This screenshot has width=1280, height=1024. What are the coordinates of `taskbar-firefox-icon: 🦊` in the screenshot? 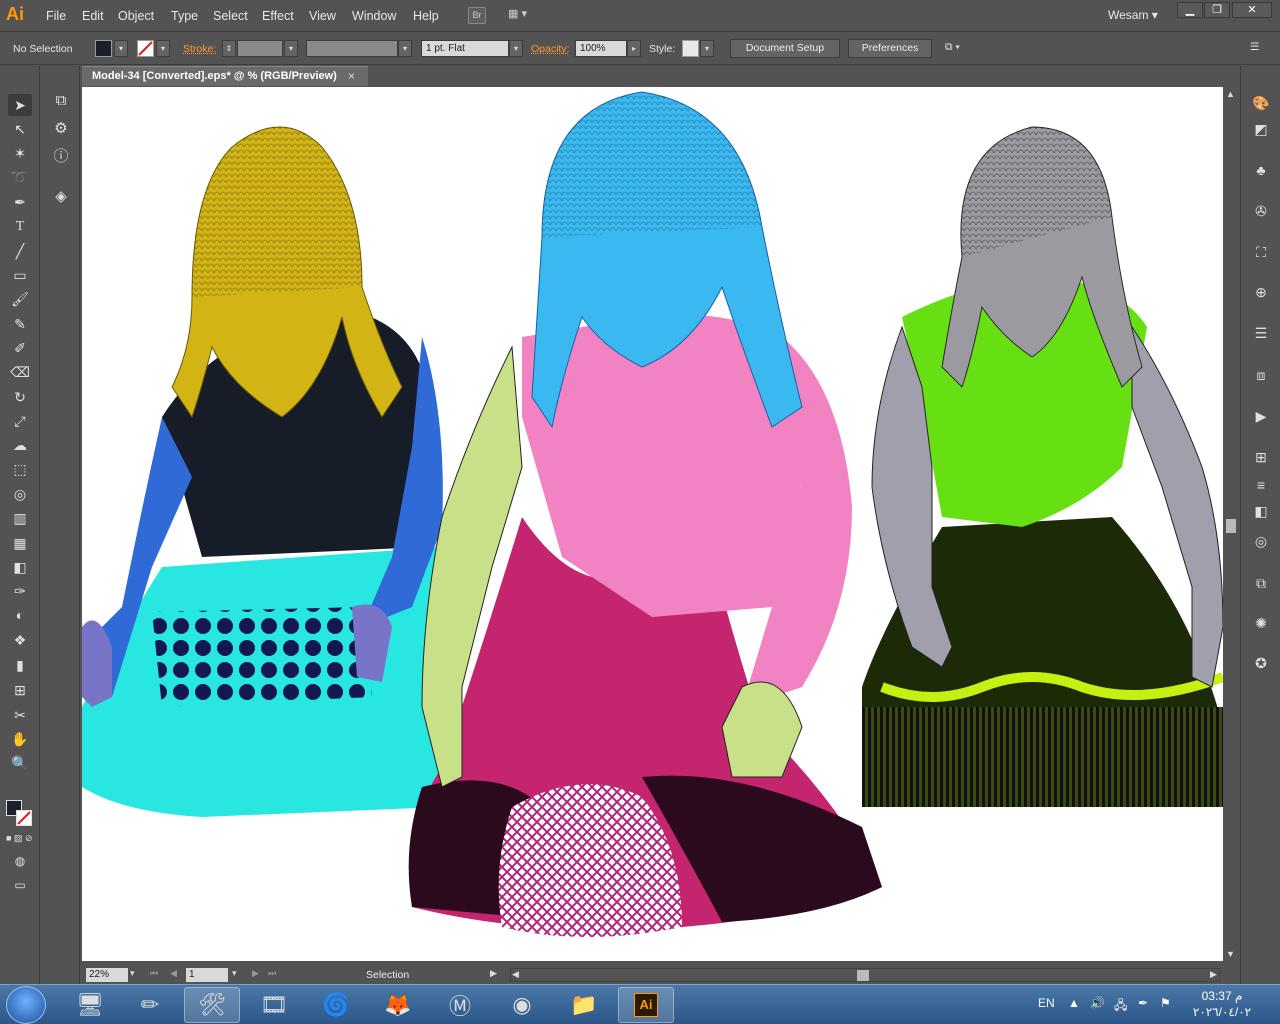 It's located at (398, 1005).